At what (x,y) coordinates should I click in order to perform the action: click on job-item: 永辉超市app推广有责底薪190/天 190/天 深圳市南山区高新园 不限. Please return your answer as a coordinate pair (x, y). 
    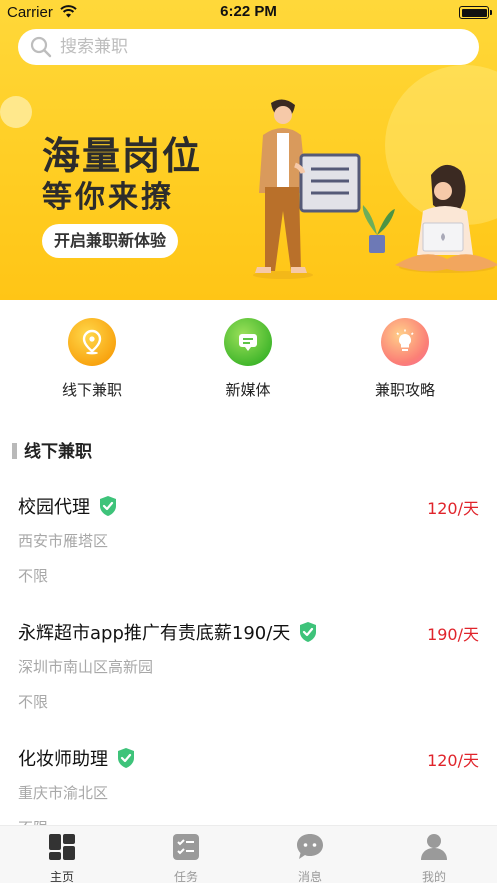
    Looking at the image, I should click on (248, 674).